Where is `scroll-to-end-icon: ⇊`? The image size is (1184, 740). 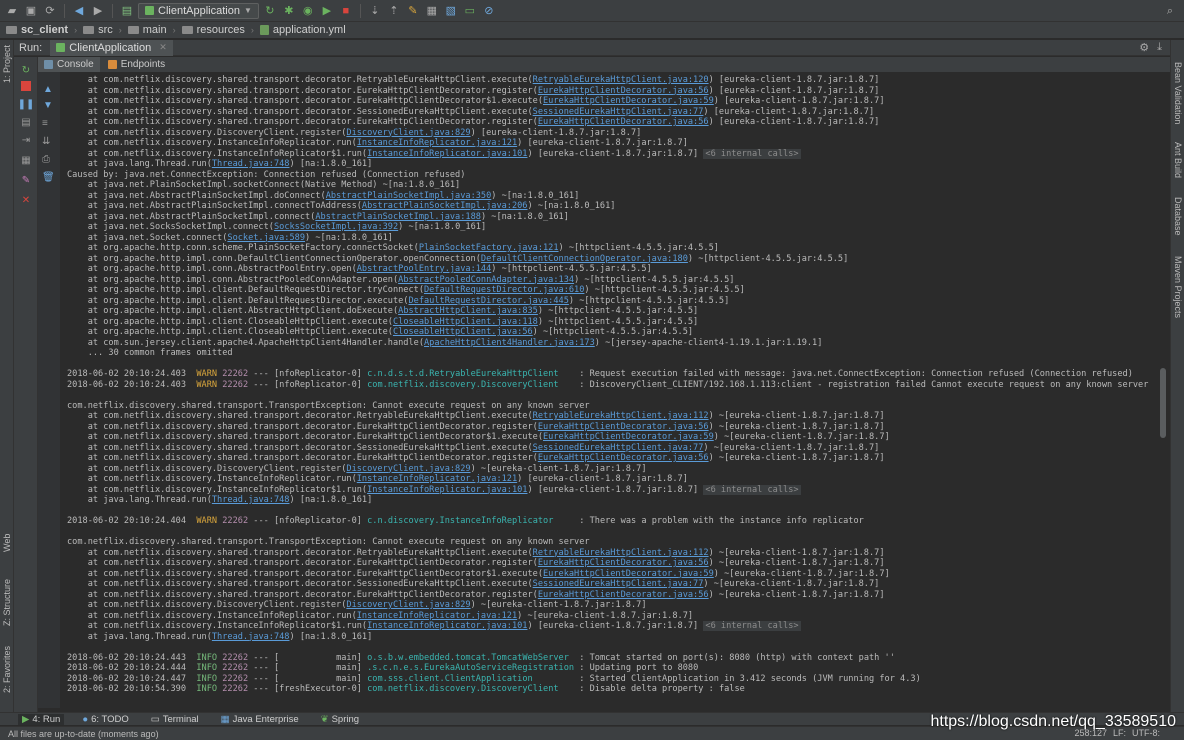
scroll-to-end-icon: ⇊ is located at coordinates (46, 141).